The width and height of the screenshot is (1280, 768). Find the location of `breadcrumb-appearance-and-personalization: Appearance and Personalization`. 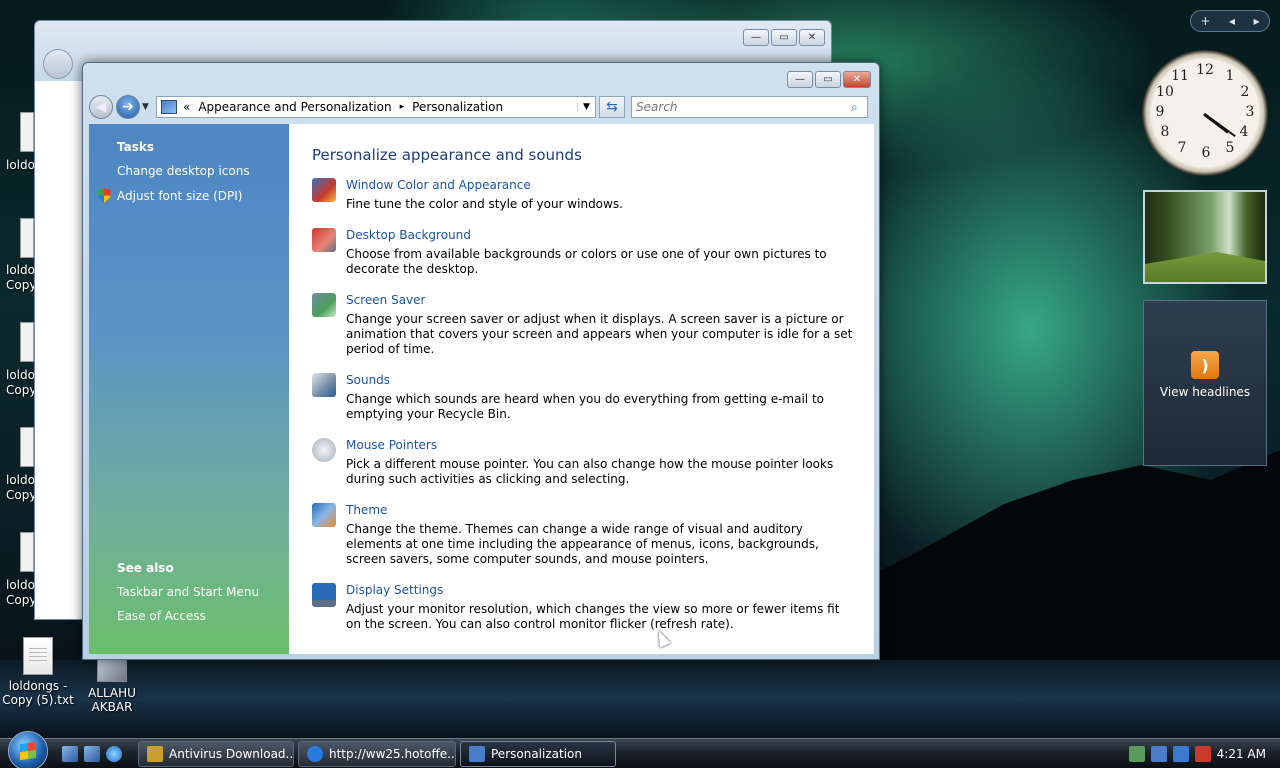

breadcrumb-appearance-and-personalization: Appearance and Personalization is located at coordinates (294, 107).